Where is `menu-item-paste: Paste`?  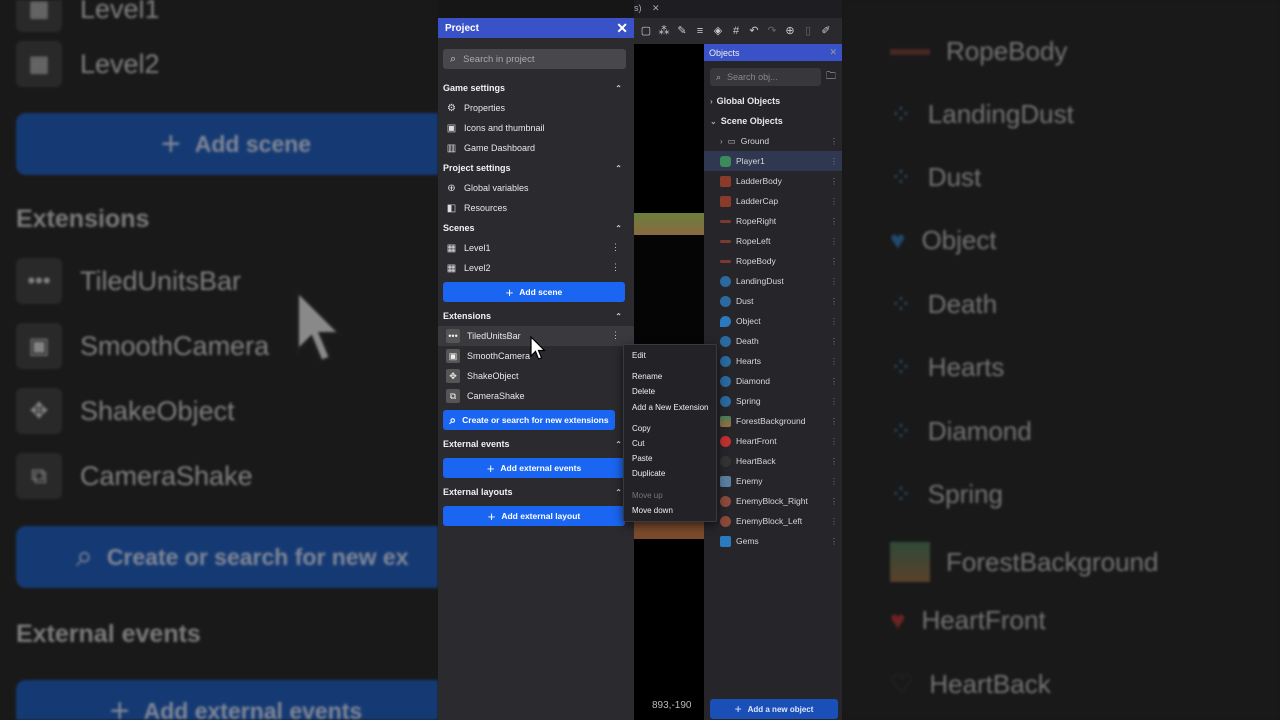
menu-item-paste: Paste is located at coordinates (670, 458).